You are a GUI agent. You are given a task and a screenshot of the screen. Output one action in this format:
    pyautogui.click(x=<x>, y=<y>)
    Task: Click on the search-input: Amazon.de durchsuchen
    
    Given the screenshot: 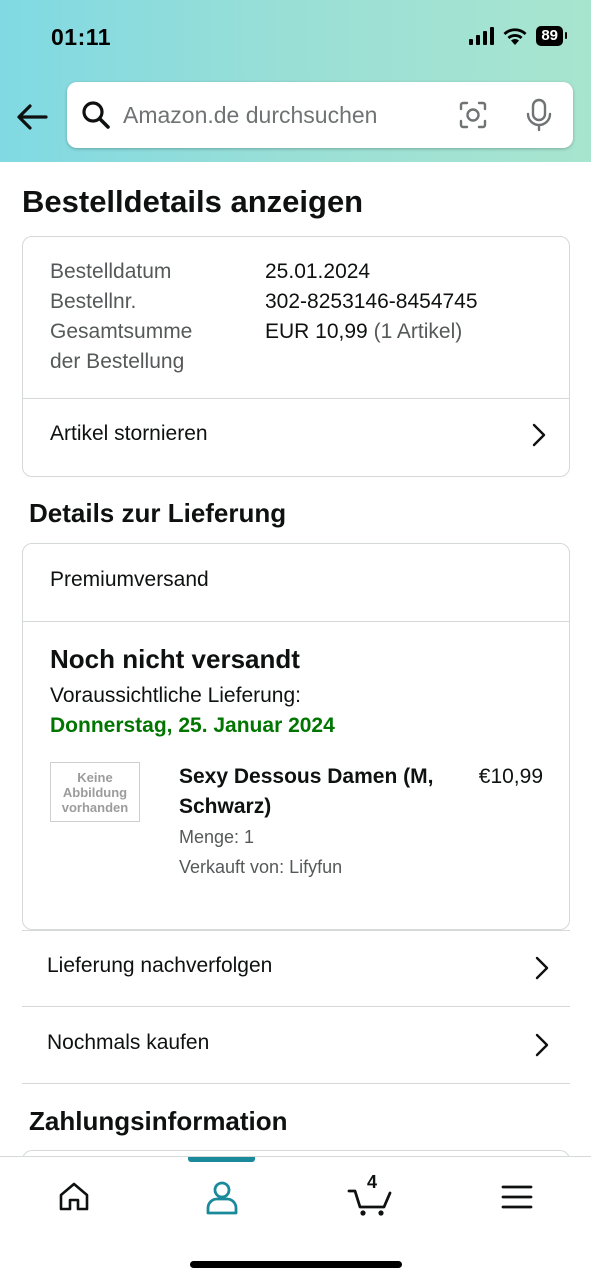 What is the action you would take?
    pyautogui.click(x=290, y=115)
    